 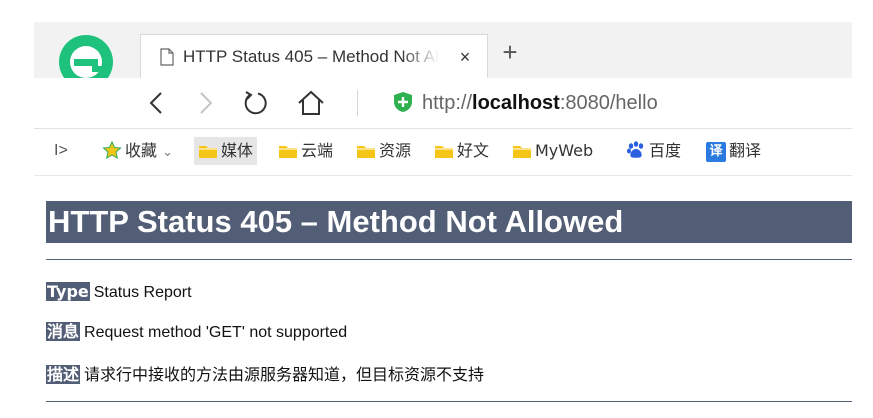 What do you see at coordinates (510, 52) in the screenshot?
I see `new-tab-icon: +` at bounding box center [510, 52].